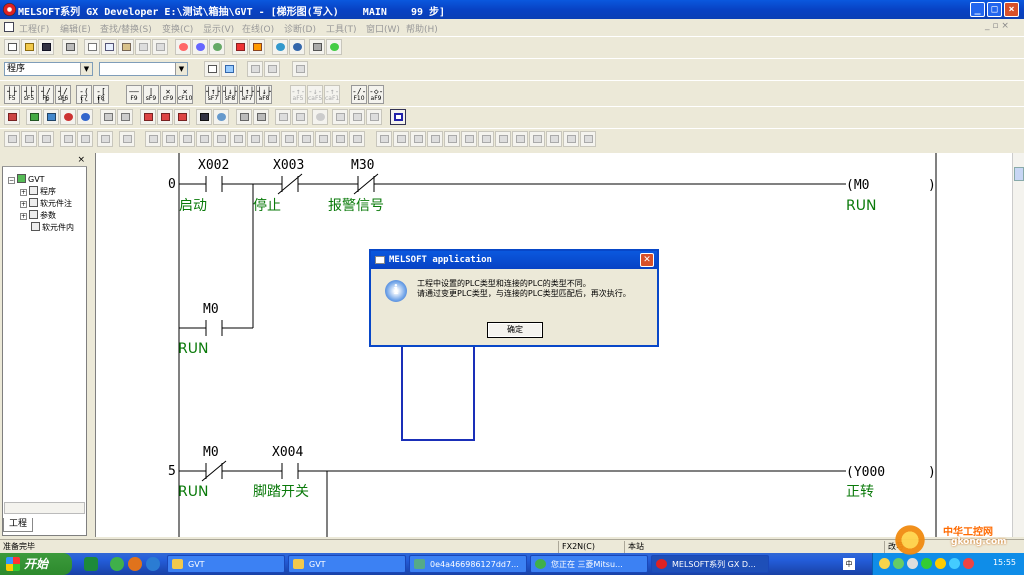 The height and width of the screenshot is (575, 1024). What do you see at coordinates (300, 28) in the screenshot?
I see `menu-diagnostics: 诊断(D)` at bounding box center [300, 28].